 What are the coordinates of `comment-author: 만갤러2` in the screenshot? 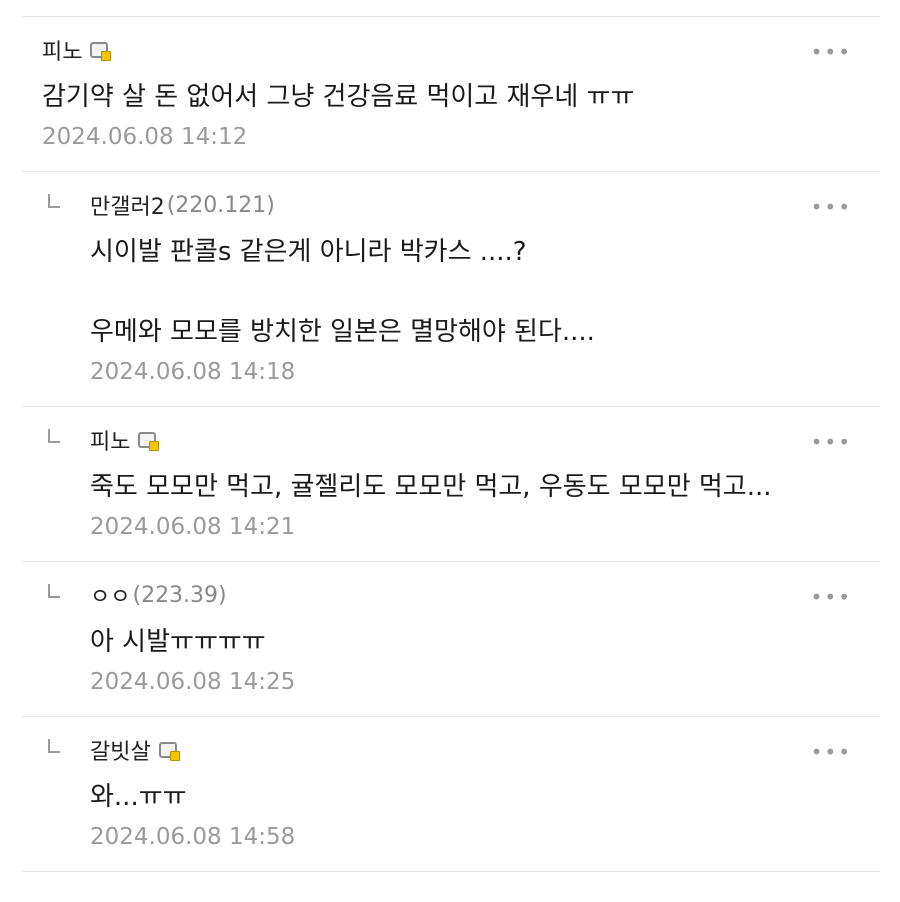 It's located at (127, 205).